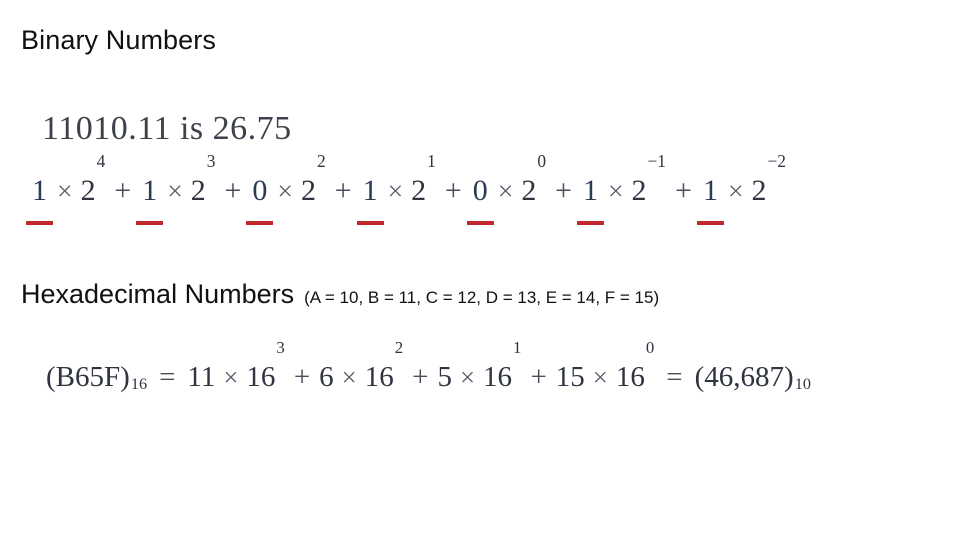 The image size is (960, 540). Describe the element at coordinates (699, 377) in the screenshot. I see `result-open-paren: (` at that location.